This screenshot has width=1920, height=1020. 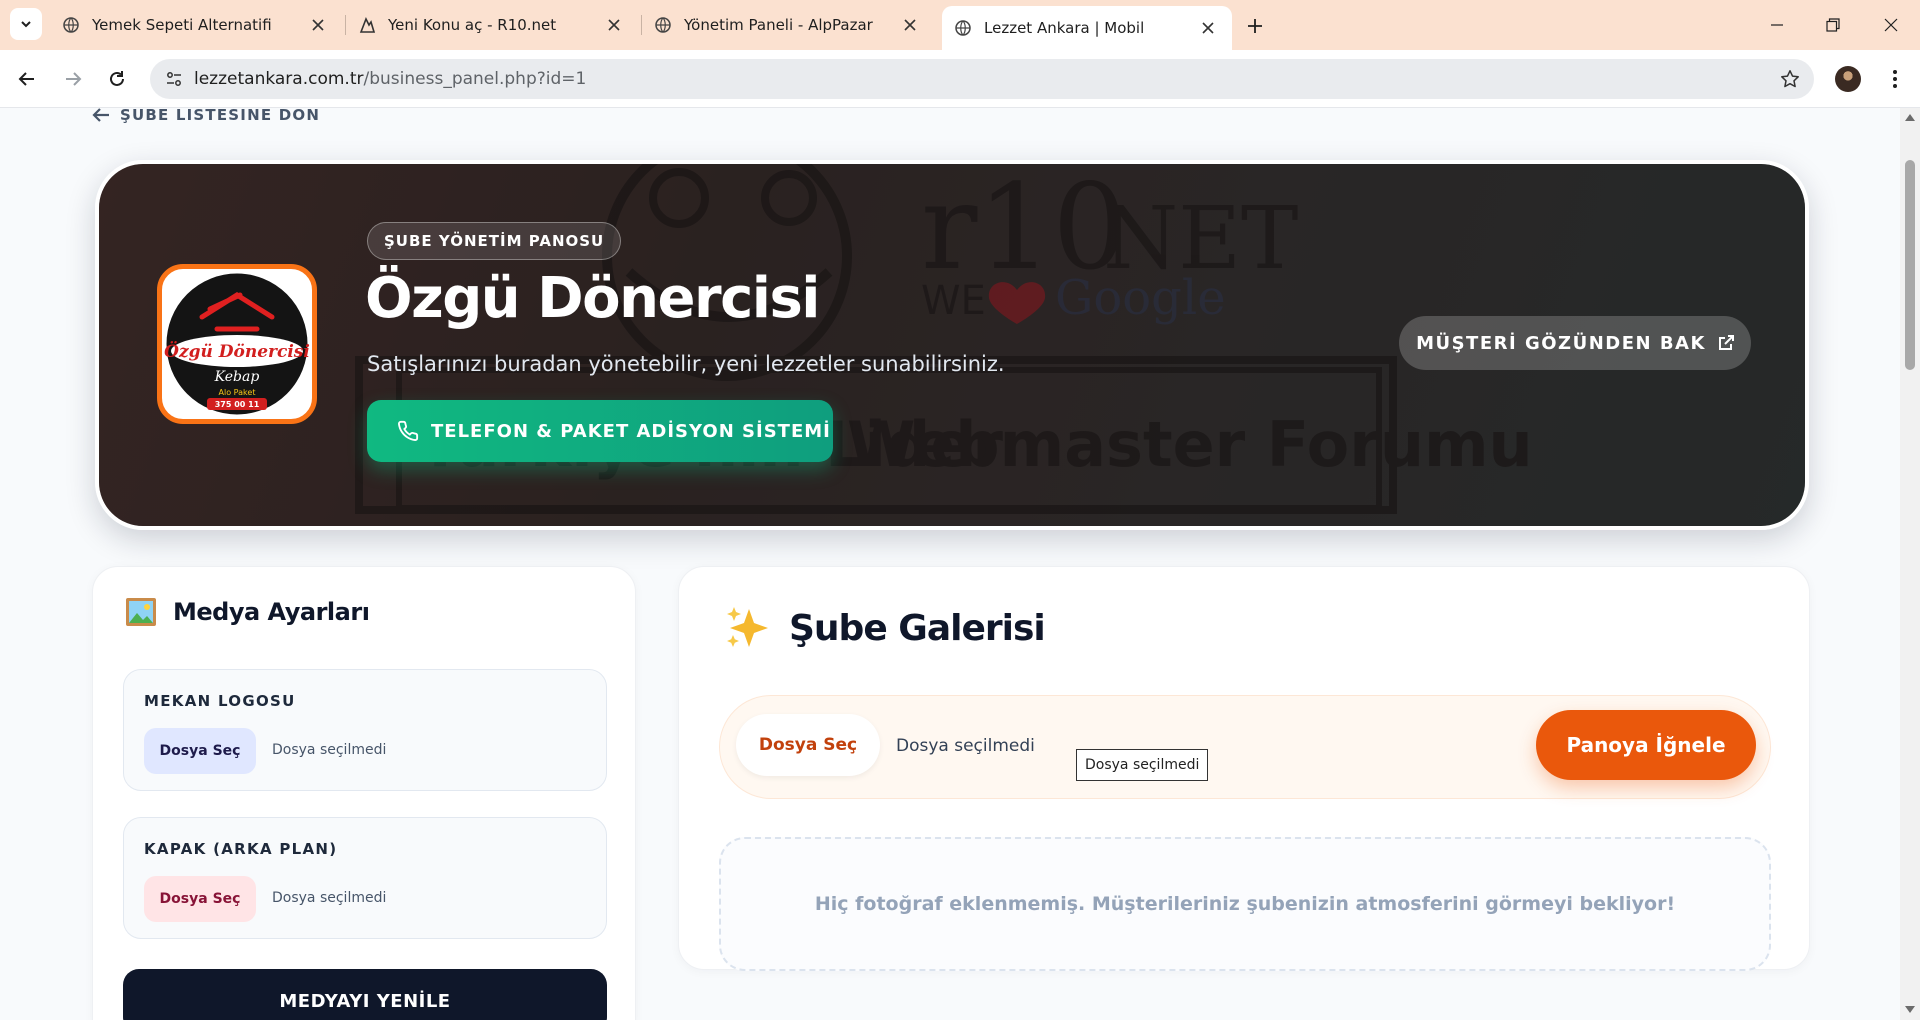 I want to click on back-to-branch-list-link: ŞUBE LİSTESİNE DÖN, so click(x=206, y=116).